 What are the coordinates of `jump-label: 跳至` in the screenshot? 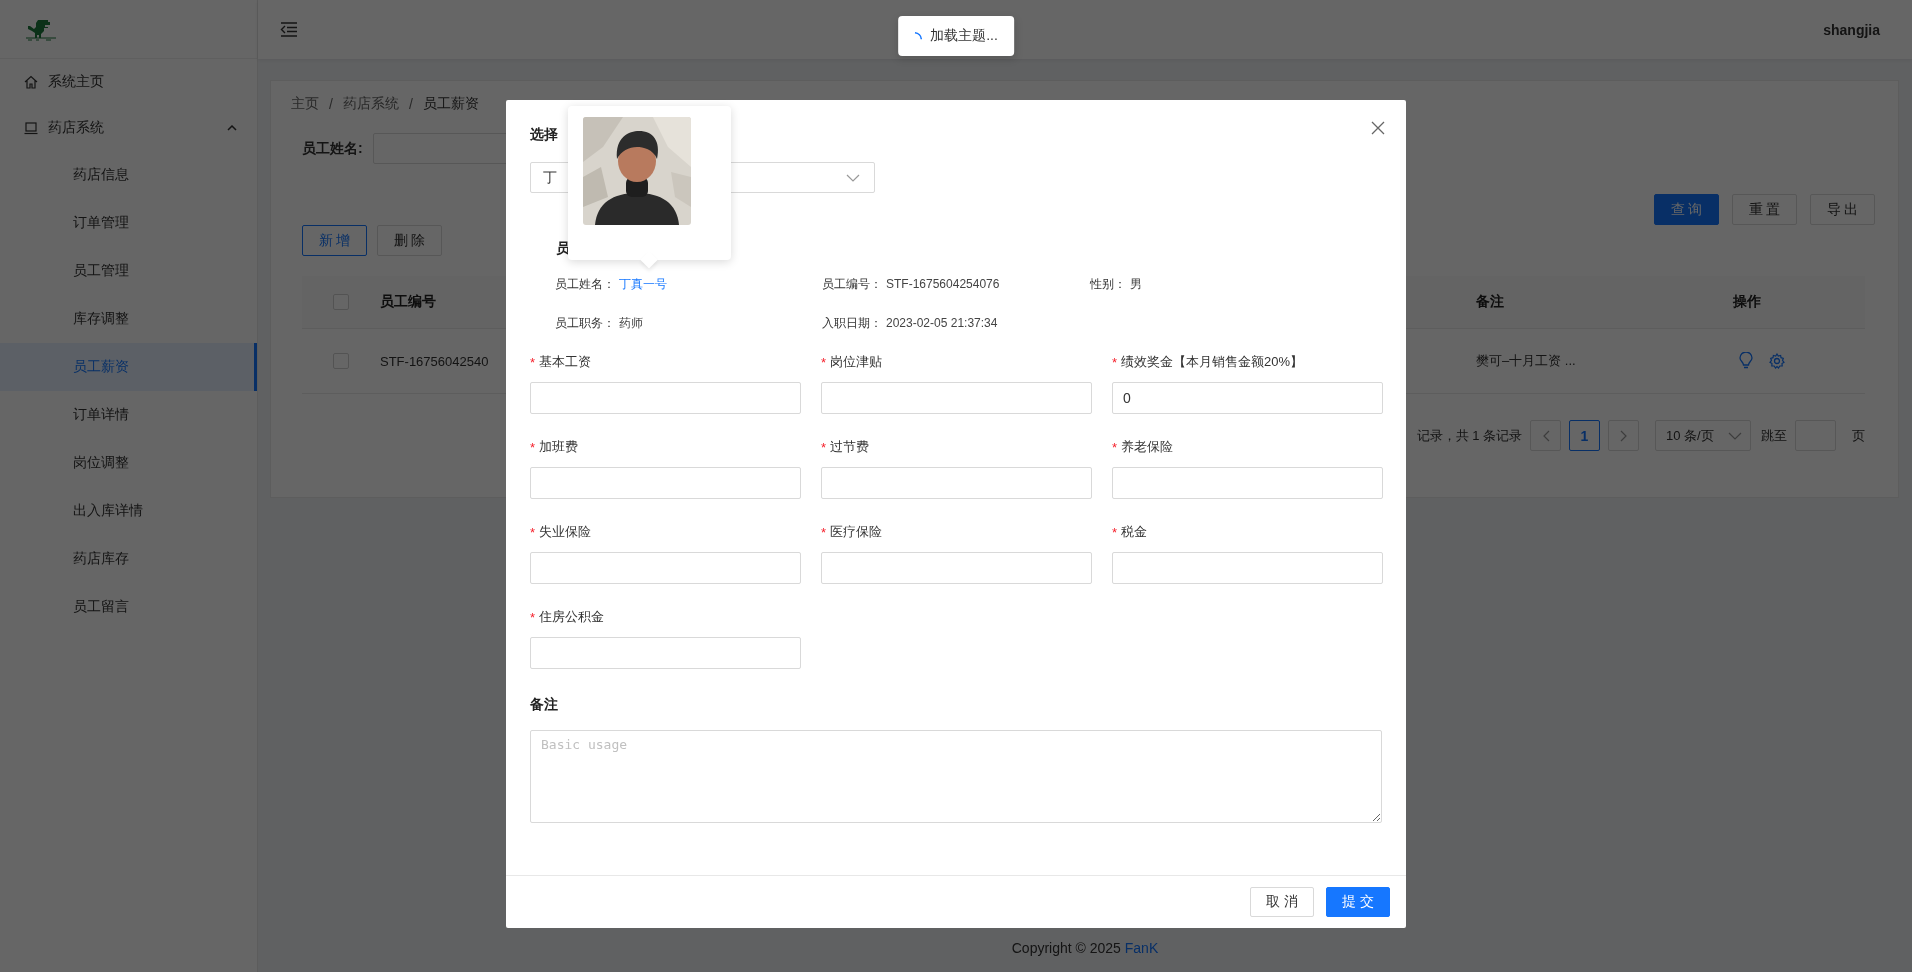 It's located at (1774, 435).